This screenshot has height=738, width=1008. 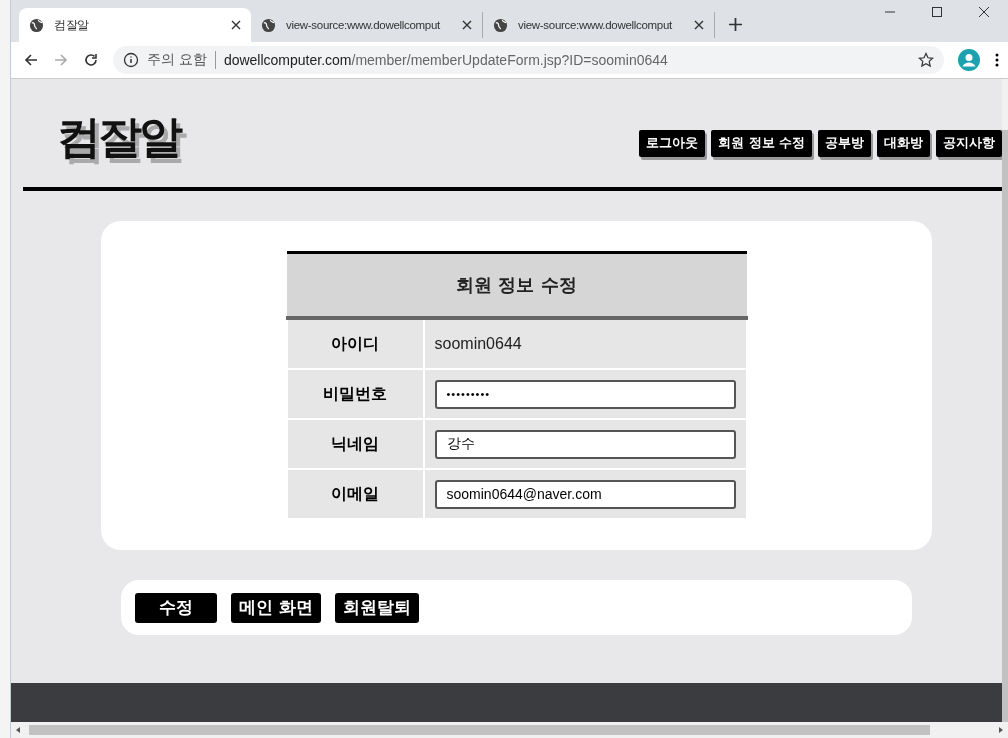 I want to click on scroll-left-icon, so click(x=18, y=730).